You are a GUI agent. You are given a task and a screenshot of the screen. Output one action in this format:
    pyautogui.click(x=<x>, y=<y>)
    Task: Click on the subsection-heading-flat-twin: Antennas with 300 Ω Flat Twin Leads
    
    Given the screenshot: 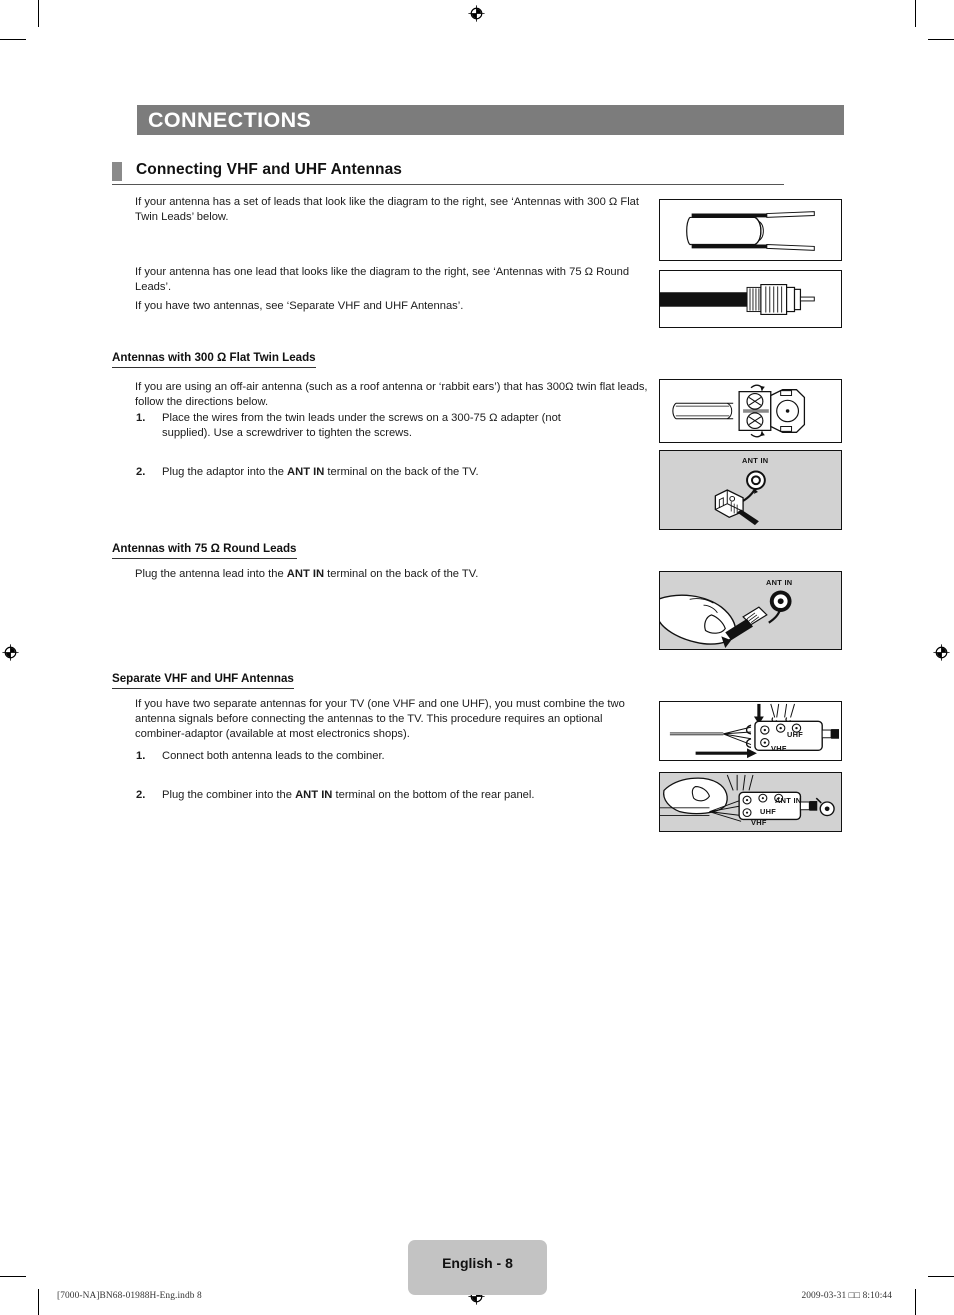 What is the action you would take?
    pyautogui.click(x=214, y=359)
    